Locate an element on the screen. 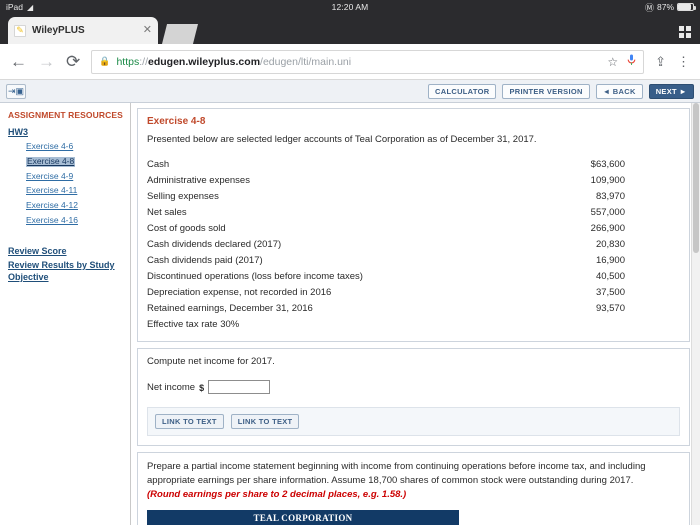 The height and width of the screenshot is (525, 700). ledger-account-name: Retained earnings, December 31, 2016 is located at coordinates (230, 308).